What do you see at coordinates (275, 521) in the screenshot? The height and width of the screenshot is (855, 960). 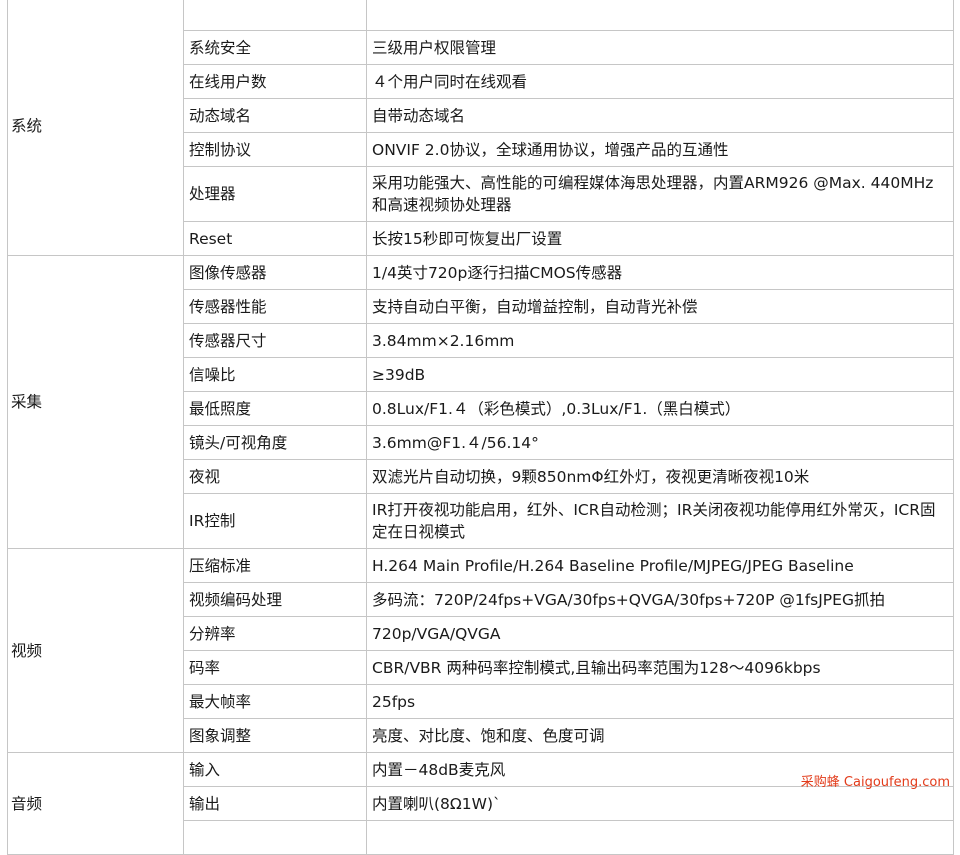 I see `param-name: IR控制` at bounding box center [275, 521].